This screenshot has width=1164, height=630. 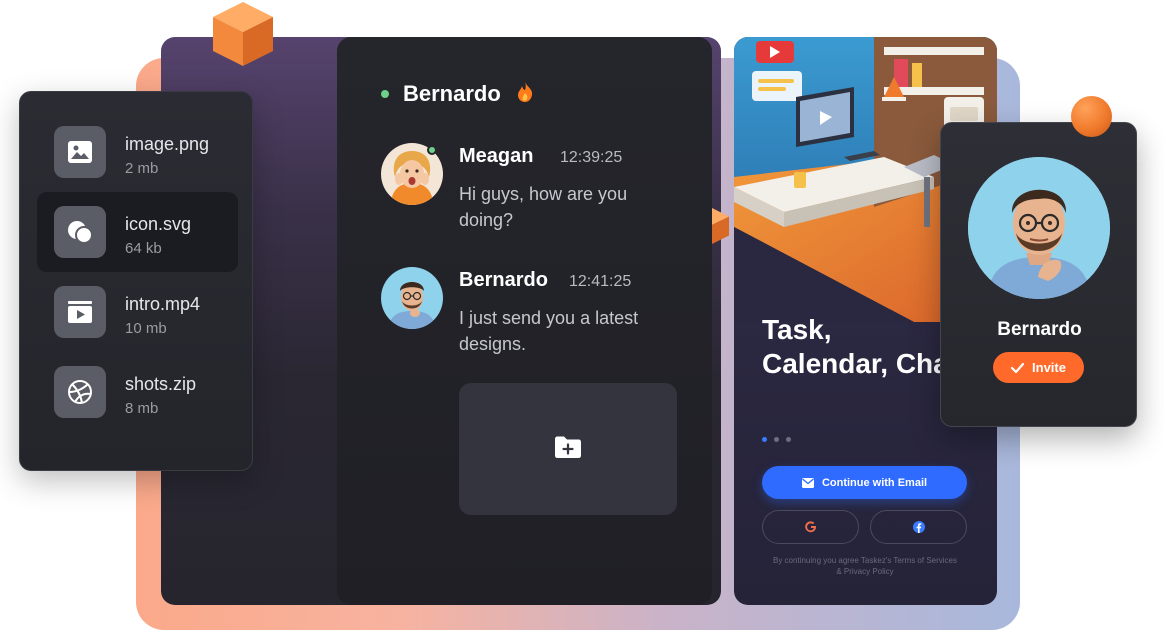 I want to click on facebook-icon, so click(x=918, y=527).